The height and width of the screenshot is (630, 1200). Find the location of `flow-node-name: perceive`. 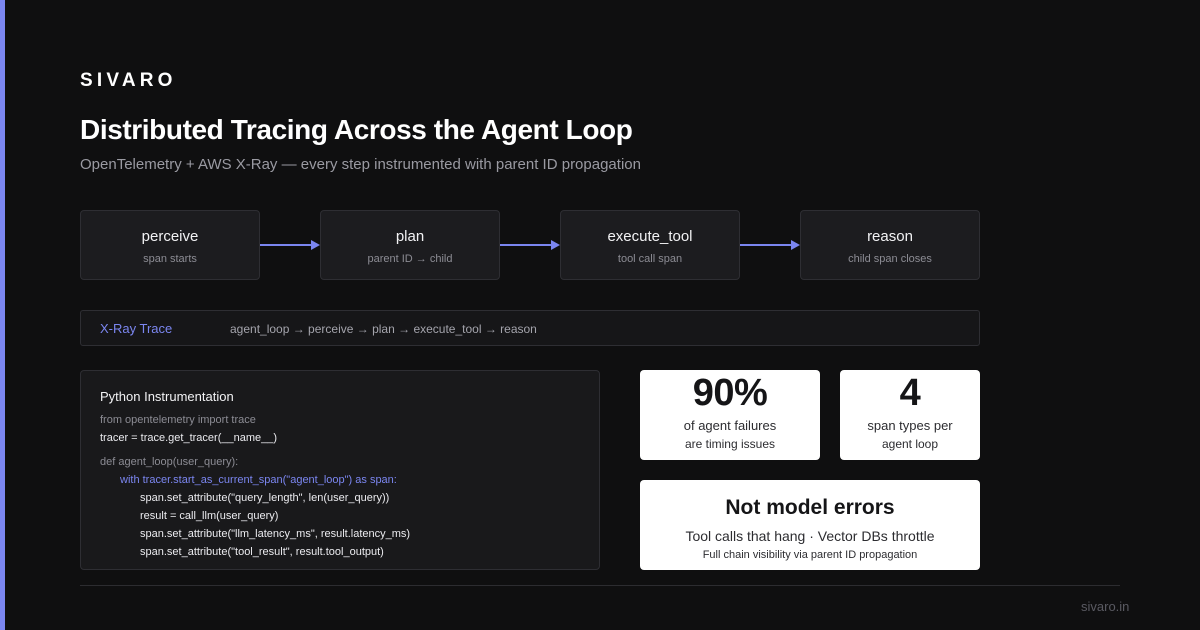

flow-node-name: perceive is located at coordinates (170, 236).